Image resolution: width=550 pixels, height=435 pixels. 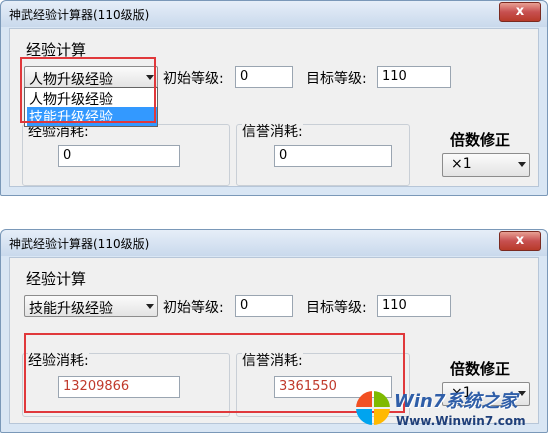 What do you see at coordinates (333, 156) in the screenshot?
I see `credit-cost-field: 0` at bounding box center [333, 156].